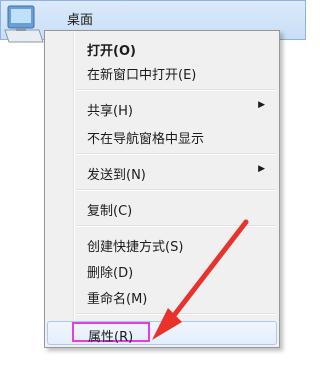  What do you see at coordinates (142, 75) in the screenshot?
I see `menu-item-label: 在新窗口中打开(E)` at bounding box center [142, 75].